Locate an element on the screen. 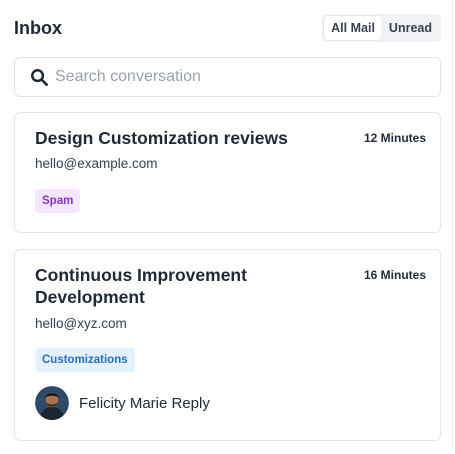 The image size is (455, 454). conversation-subject: Continuous Improvement Development is located at coordinates (141, 286).